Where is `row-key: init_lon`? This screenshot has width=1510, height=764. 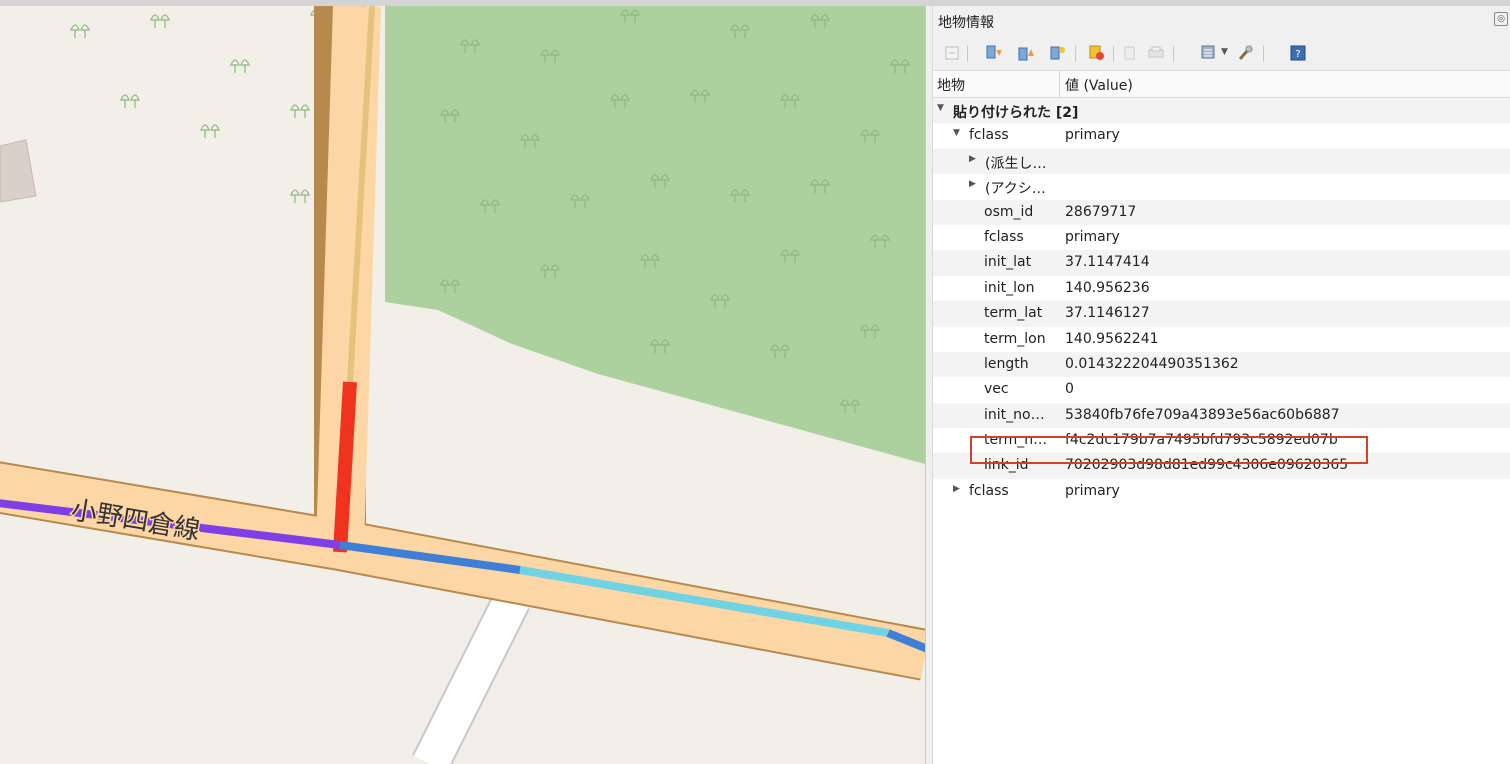 row-key: init_lon is located at coordinates (1009, 287).